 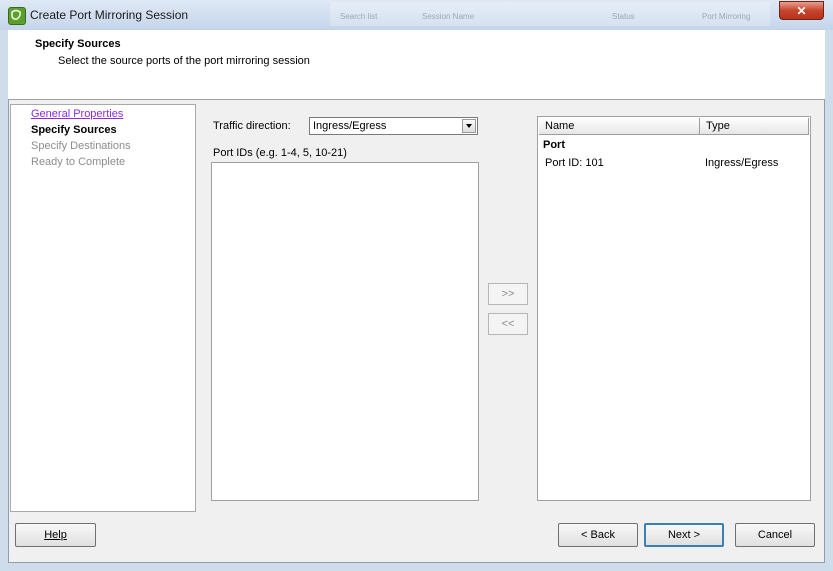 What do you see at coordinates (554, 145) in the screenshot?
I see `table-group-port: Port` at bounding box center [554, 145].